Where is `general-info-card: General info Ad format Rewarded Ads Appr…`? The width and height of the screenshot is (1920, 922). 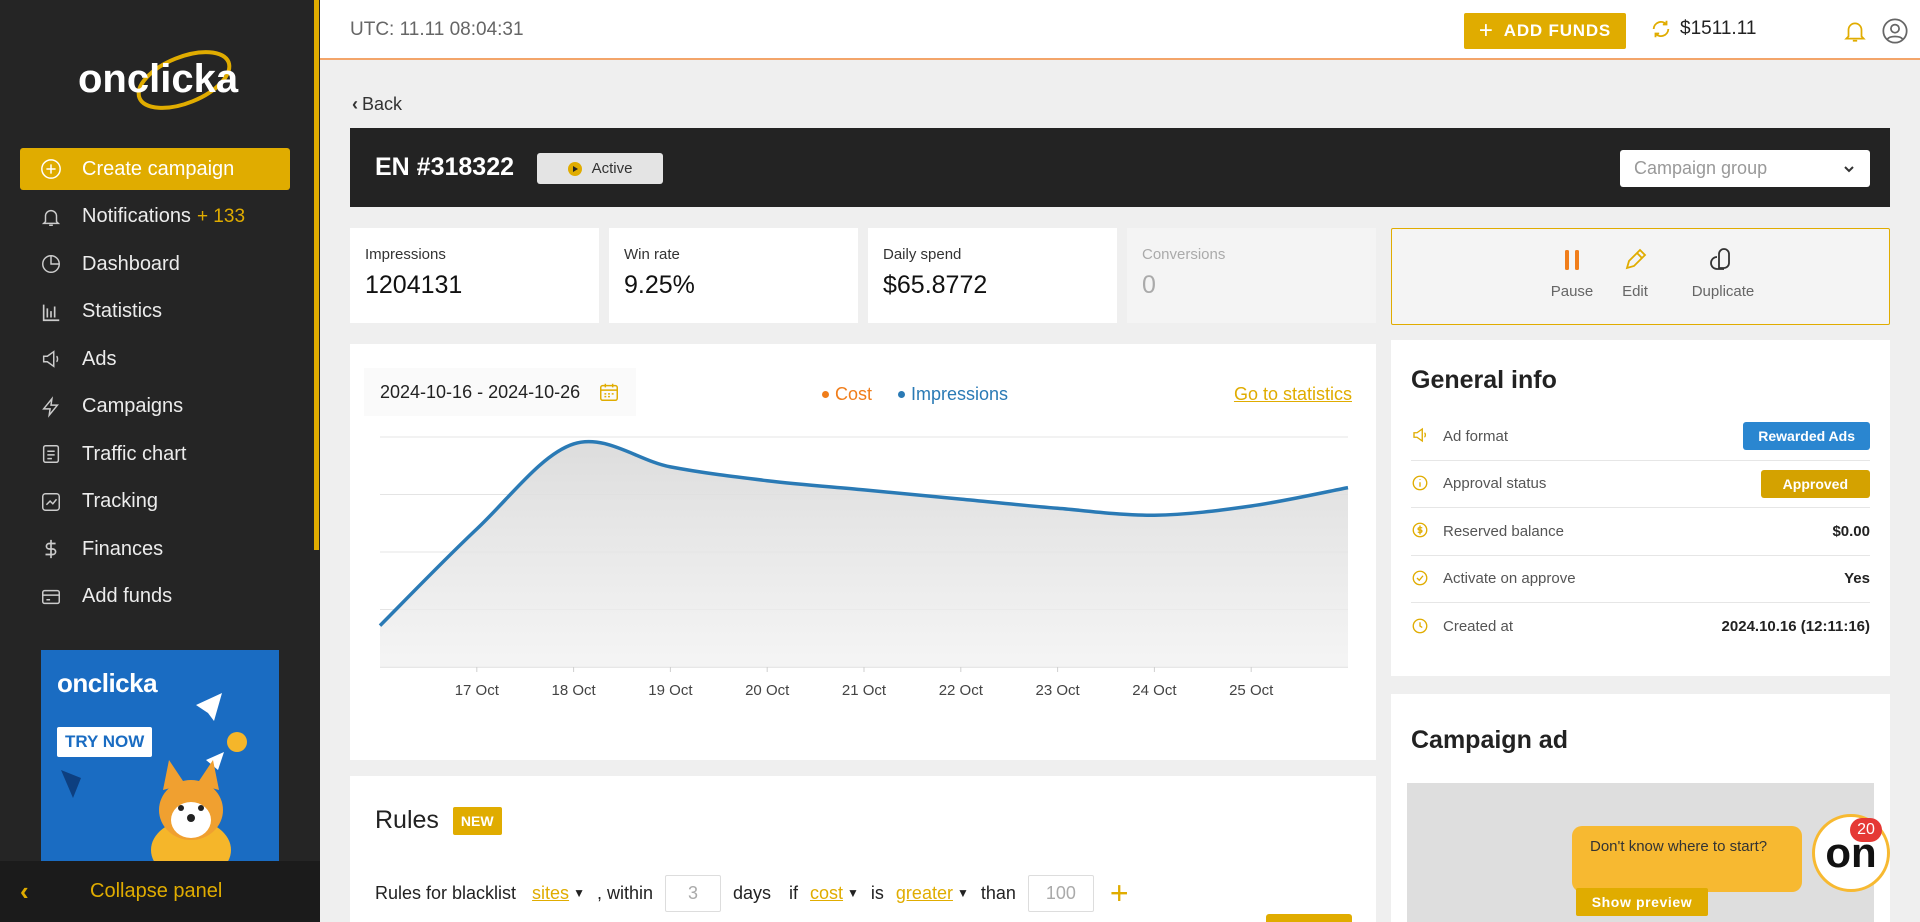
general-info-card: General info Ad format Rewarded Ads Appr… is located at coordinates (1640, 508).